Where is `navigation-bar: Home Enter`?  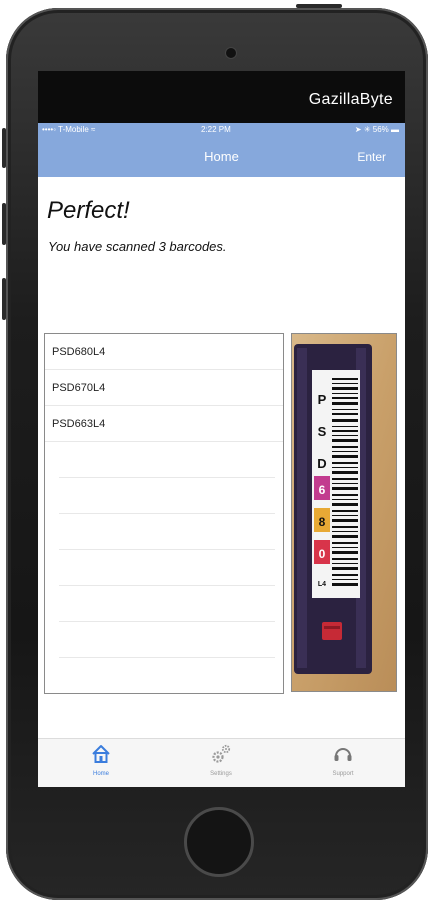 navigation-bar: Home Enter is located at coordinates (221, 157).